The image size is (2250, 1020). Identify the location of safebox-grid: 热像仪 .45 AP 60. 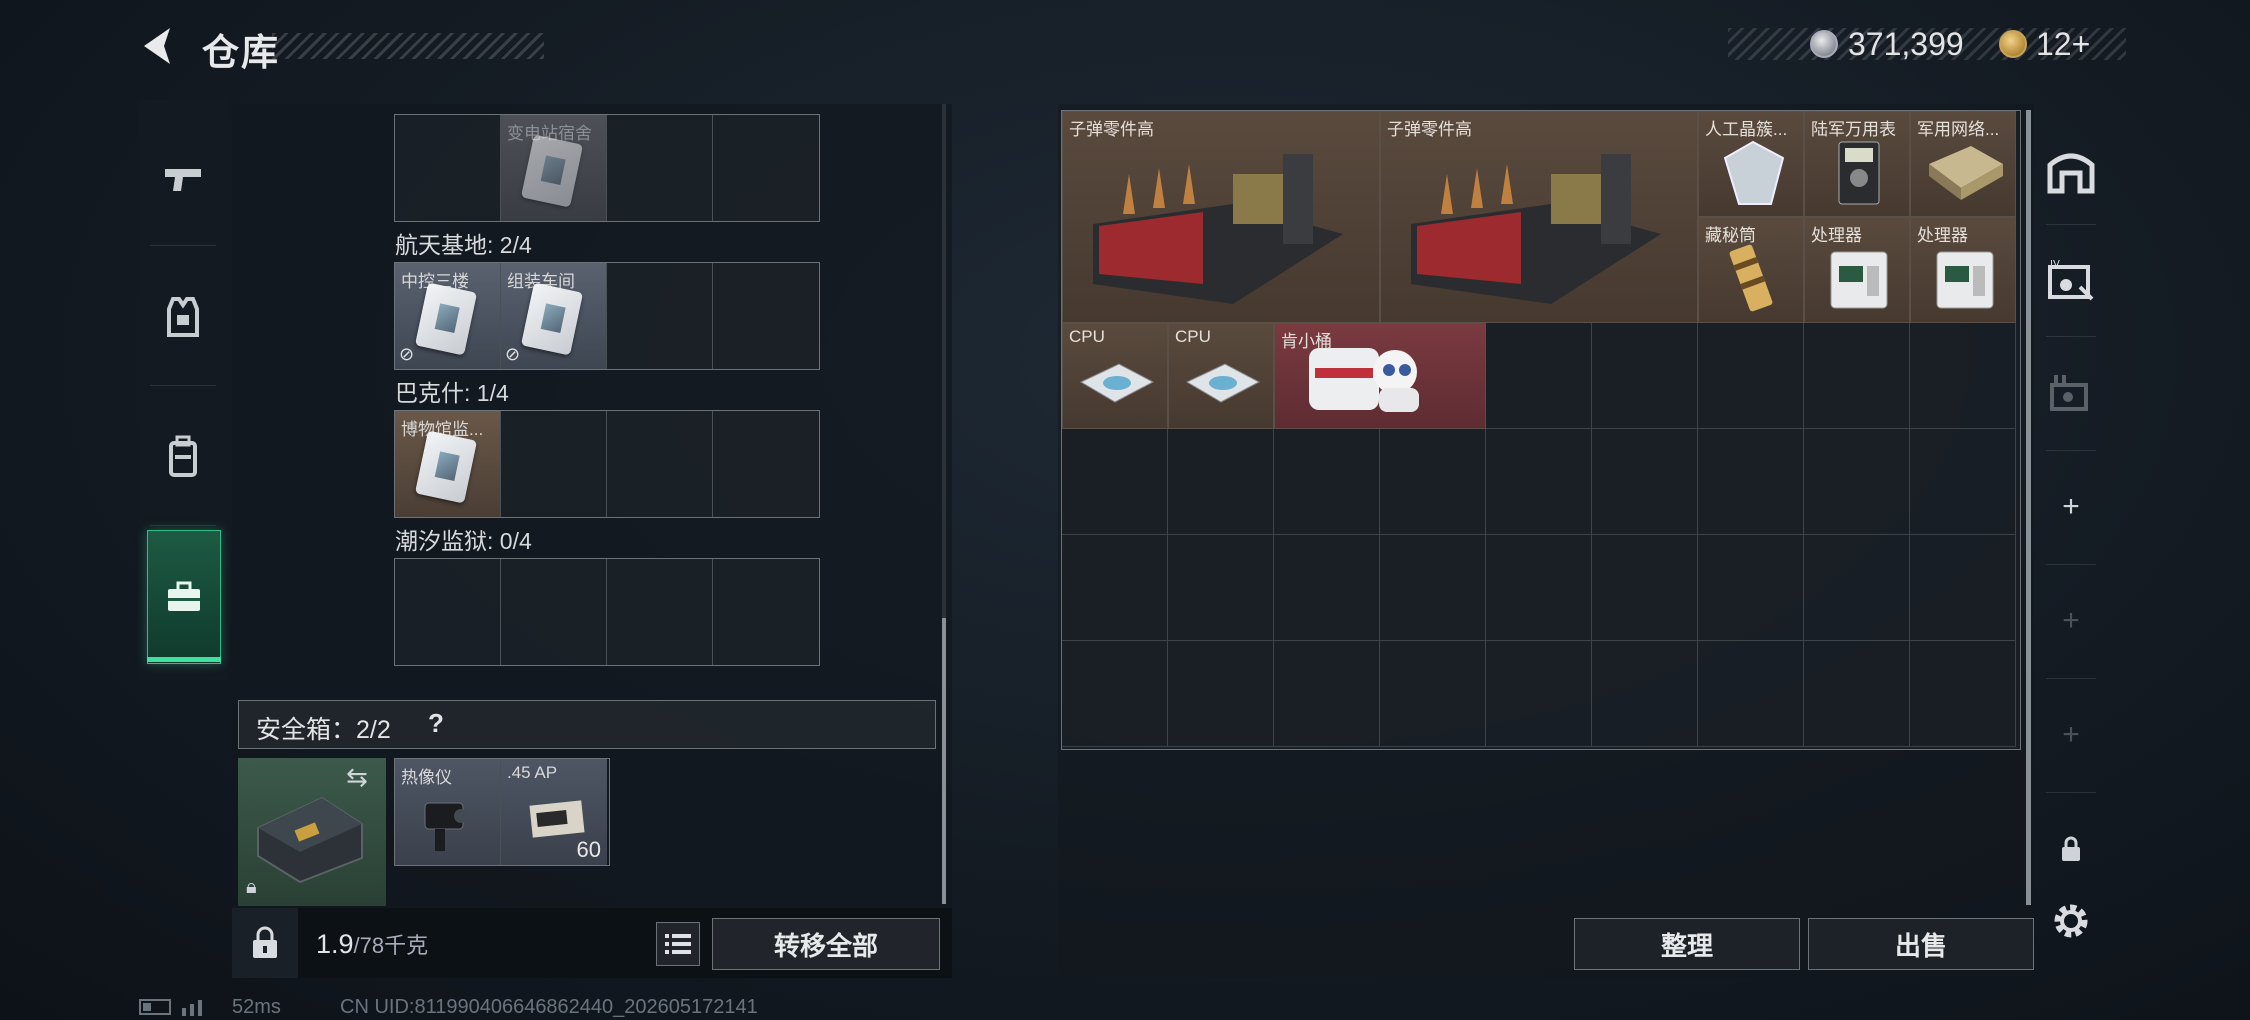
(502, 812).